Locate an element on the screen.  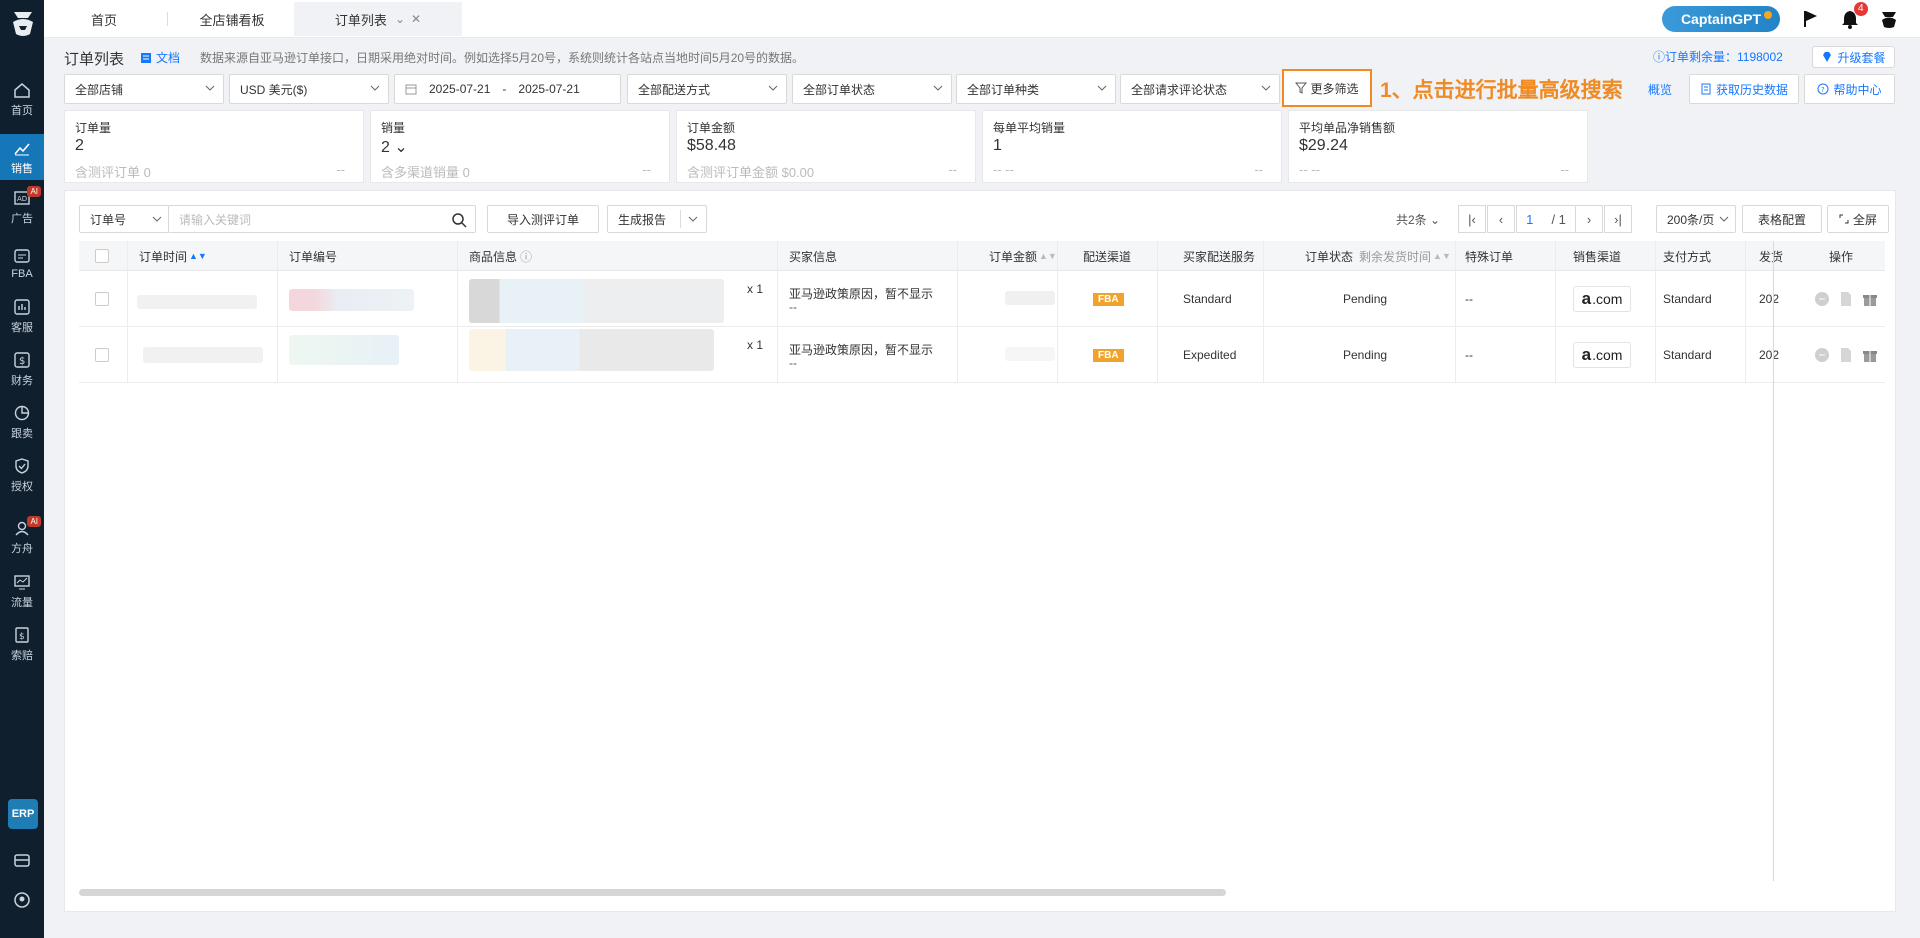
order-type-select: 全部订单种类 is located at coordinates (1036, 89).